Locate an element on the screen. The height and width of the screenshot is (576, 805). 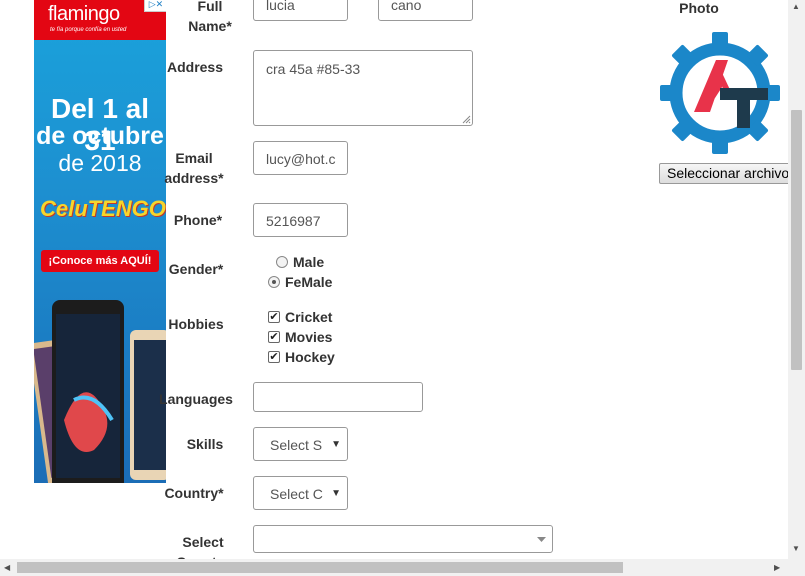
vertical-scrollbar: ▲ ▼ is located at coordinates (796, 279).